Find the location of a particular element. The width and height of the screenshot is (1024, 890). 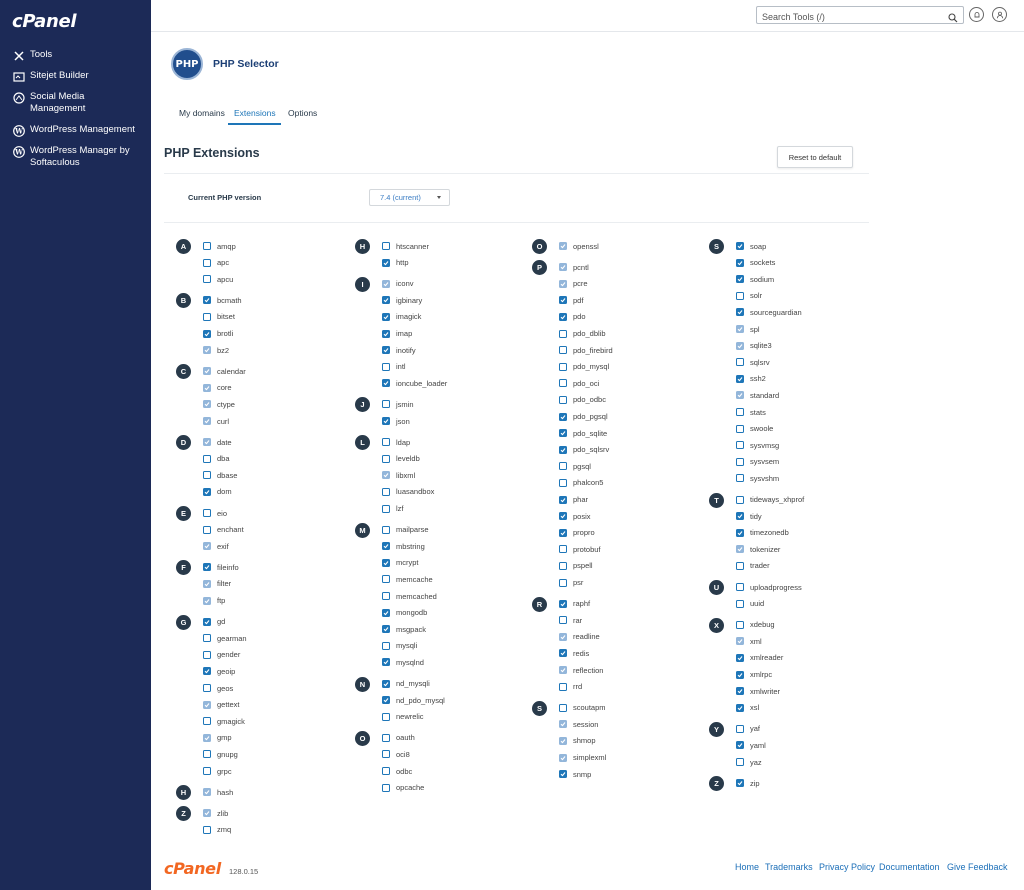

extension-item: stats is located at coordinates (751, 412).